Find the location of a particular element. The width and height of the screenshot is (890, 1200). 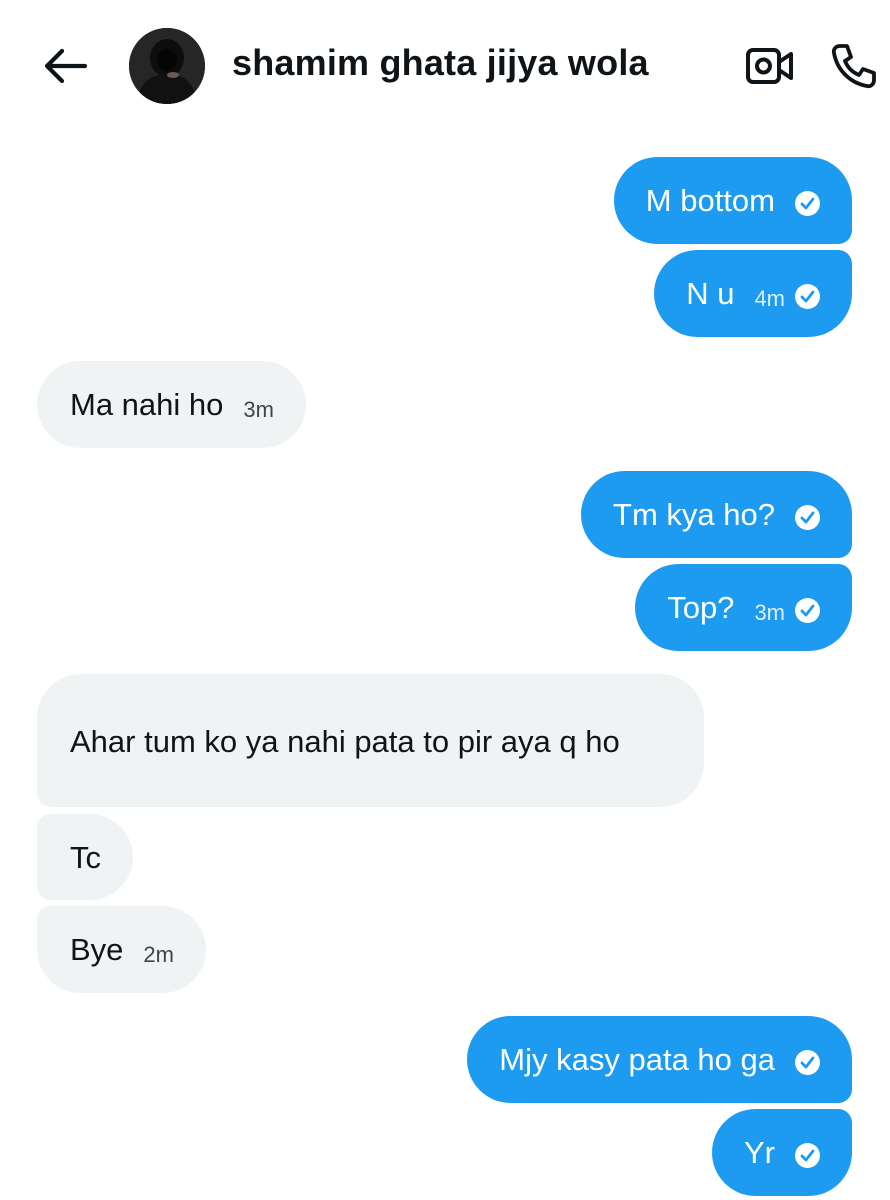

message-timestamp: 2m is located at coordinates (158, 954).